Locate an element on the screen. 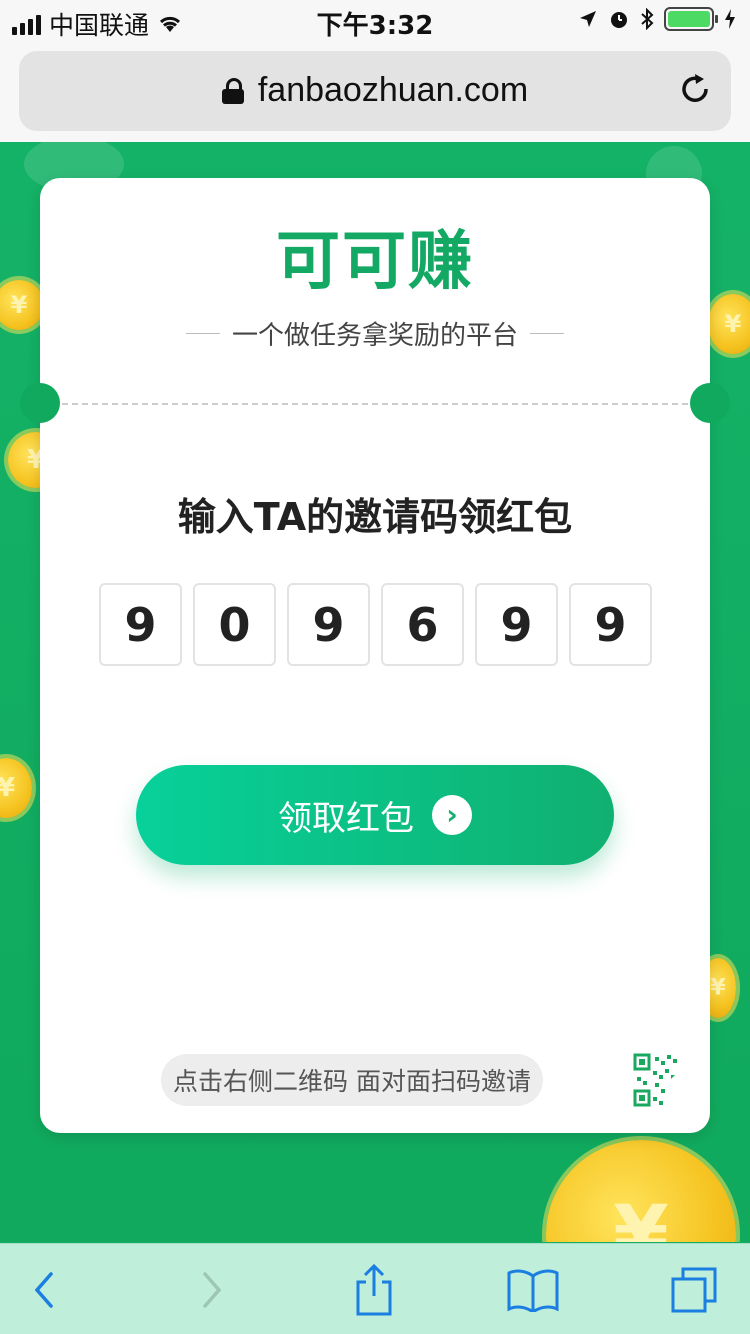  tagline-divider-left is located at coordinates (202, 333).